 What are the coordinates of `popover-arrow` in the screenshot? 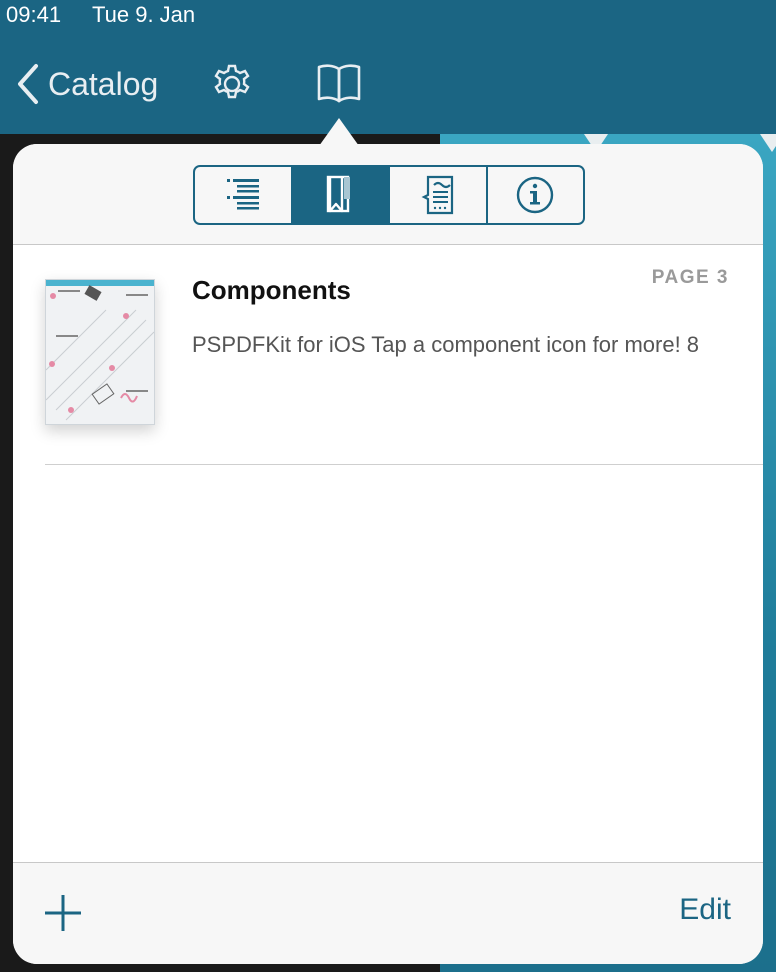 It's located at (339, 132).